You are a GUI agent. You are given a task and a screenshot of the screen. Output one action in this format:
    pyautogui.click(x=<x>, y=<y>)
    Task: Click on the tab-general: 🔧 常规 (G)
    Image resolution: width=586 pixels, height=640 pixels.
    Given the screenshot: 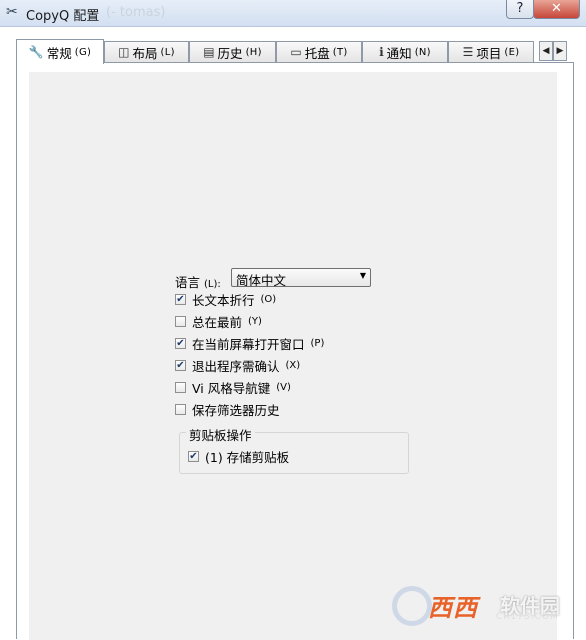 What is the action you would take?
    pyautogui.click(x=60, y=51)
    